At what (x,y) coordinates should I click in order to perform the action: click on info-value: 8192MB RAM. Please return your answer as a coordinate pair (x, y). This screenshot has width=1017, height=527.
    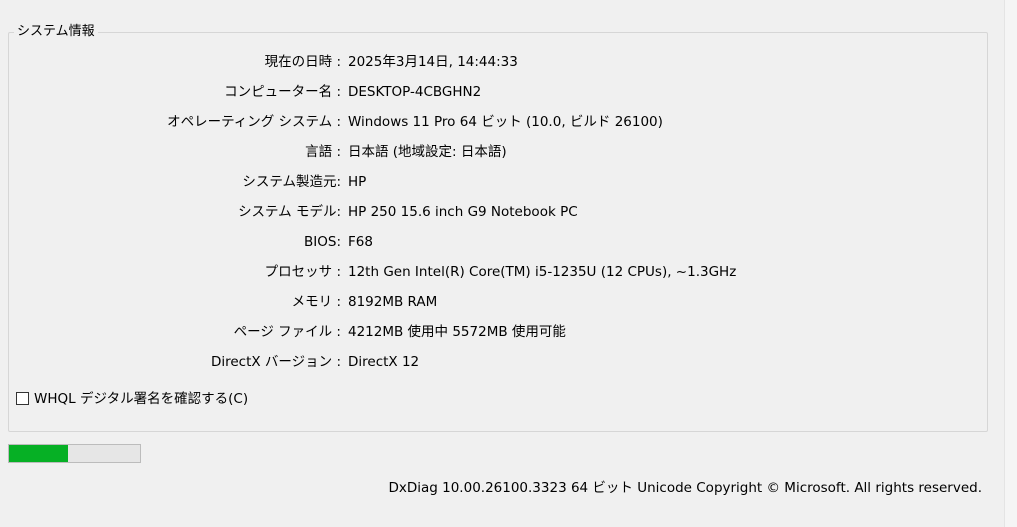
    Looking at the image, I should click on (393, 302).